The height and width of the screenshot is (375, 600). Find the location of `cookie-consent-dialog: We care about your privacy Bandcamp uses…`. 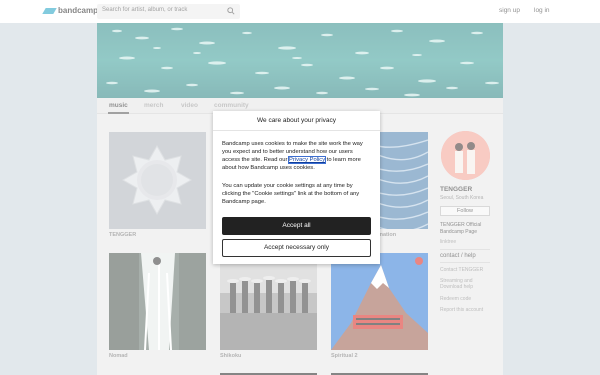

cookie-consent-dialog: We care about your privacy Bandcamp uses… is located at coordinates (296, 187).